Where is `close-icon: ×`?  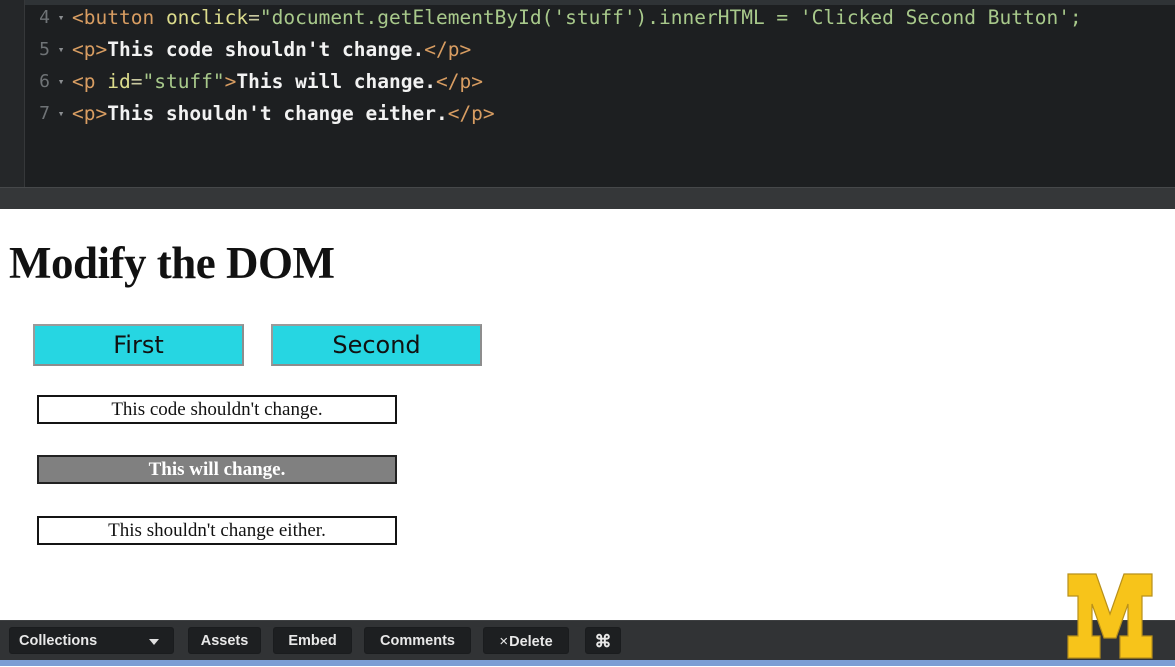
close-icon: × is located at coordinates (504, 641).